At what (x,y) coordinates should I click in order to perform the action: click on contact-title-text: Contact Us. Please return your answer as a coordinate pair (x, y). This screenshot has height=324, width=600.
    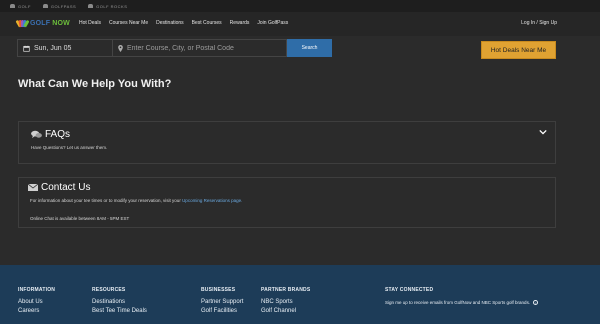
    Looking at the image, I should click on (66, 187).